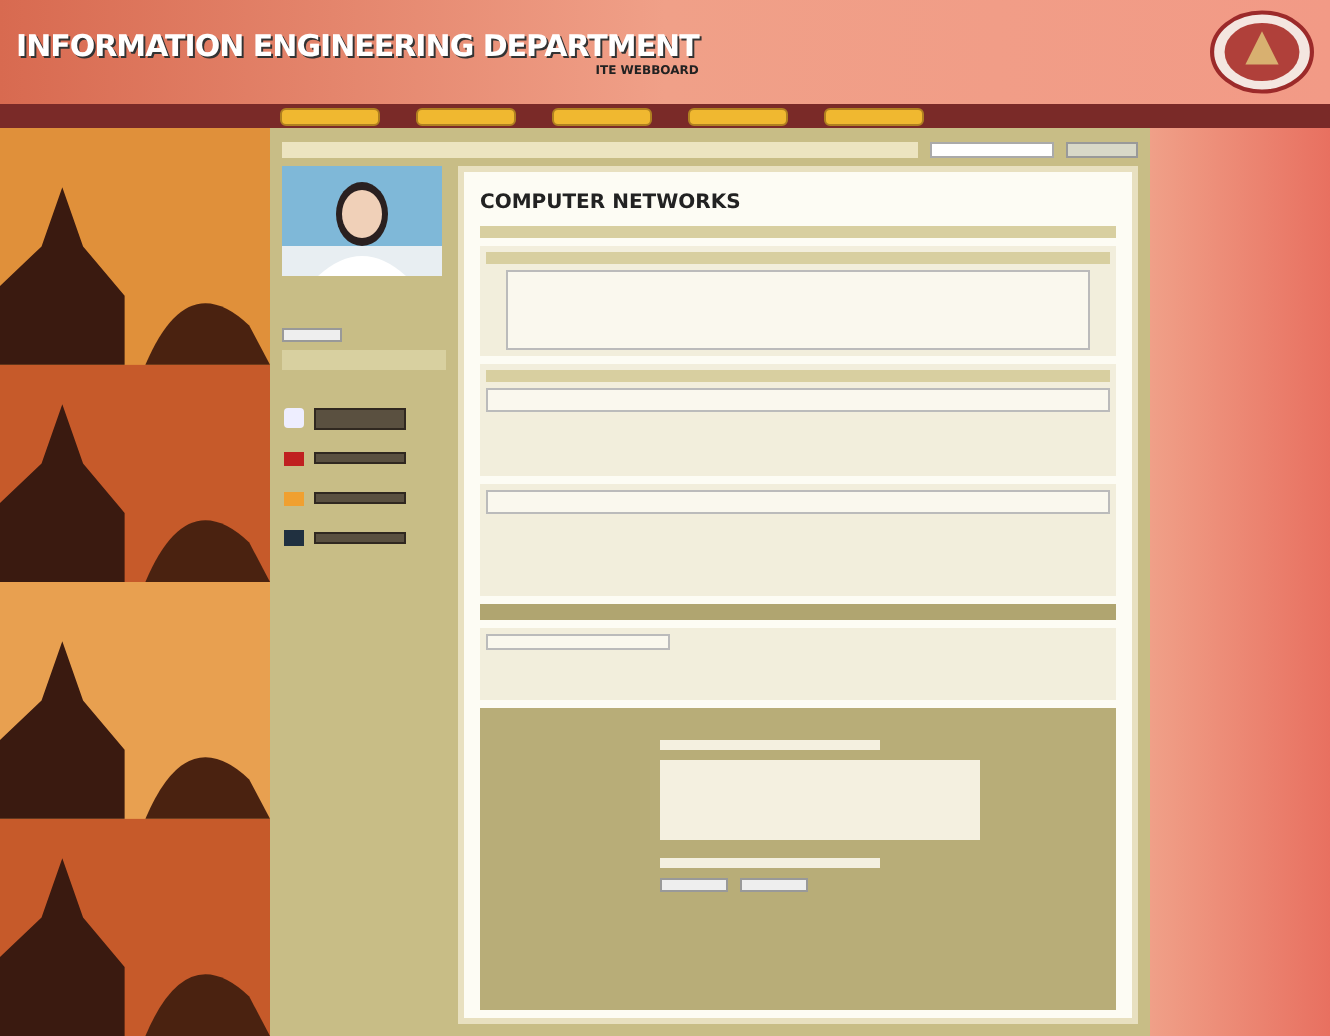  Describe the element at coordinates (820, 800) in the screenshot. I see `message-field` at that location.